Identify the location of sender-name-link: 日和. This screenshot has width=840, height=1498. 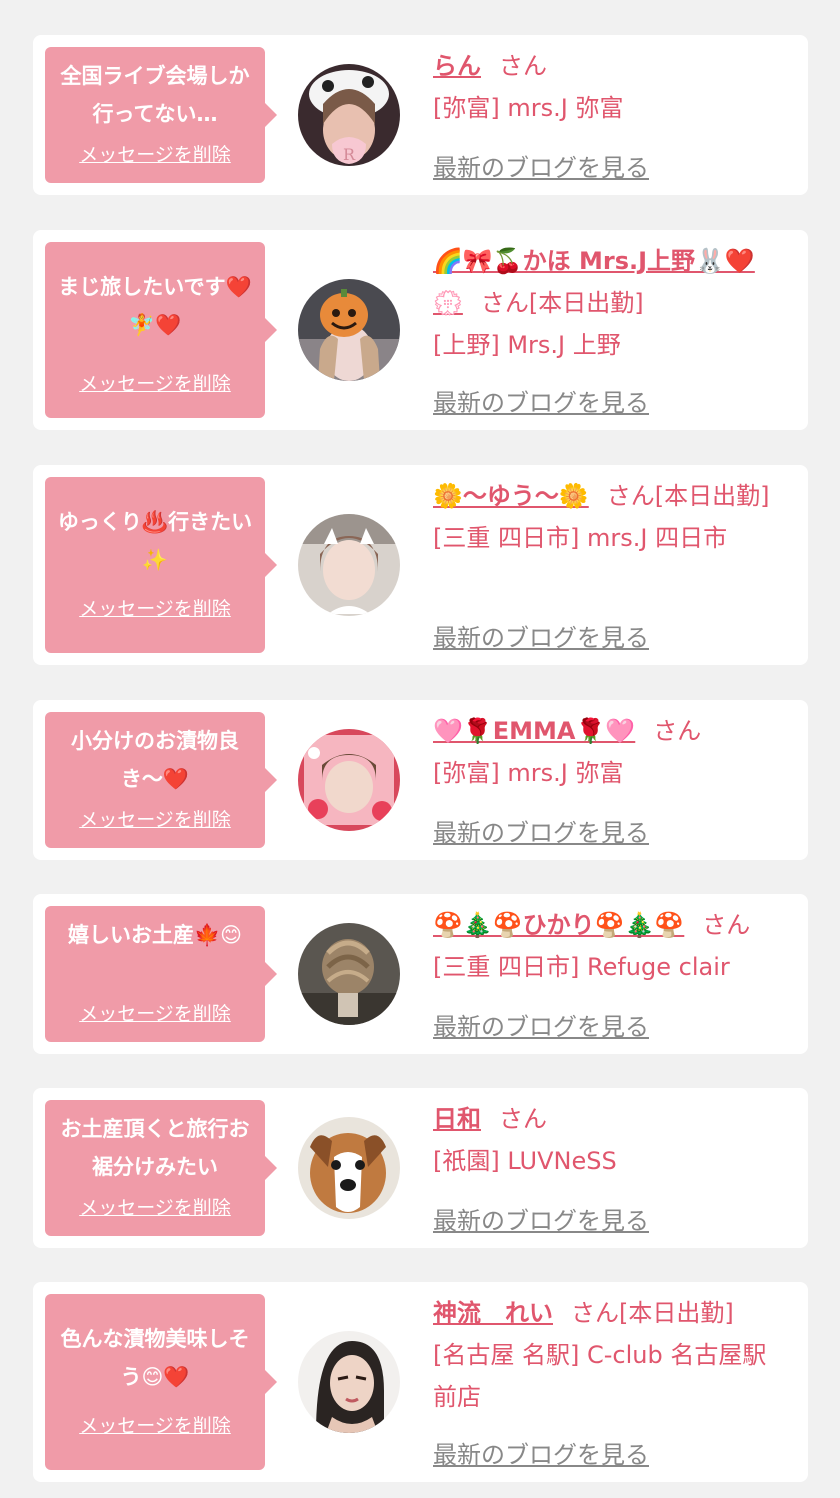
(457, 1119).